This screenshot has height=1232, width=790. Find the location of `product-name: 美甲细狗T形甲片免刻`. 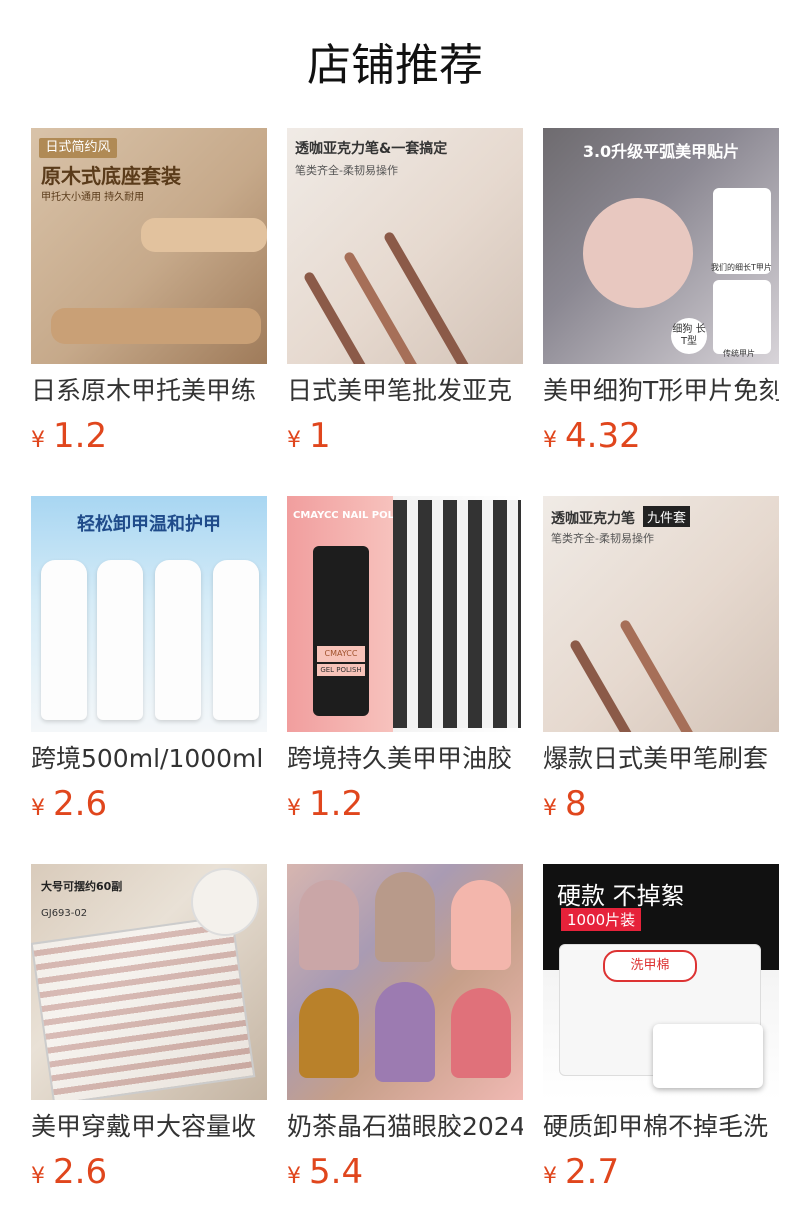

product-name: 美甲细狗T形甲片免刻 is located at coordinates (661, 391).